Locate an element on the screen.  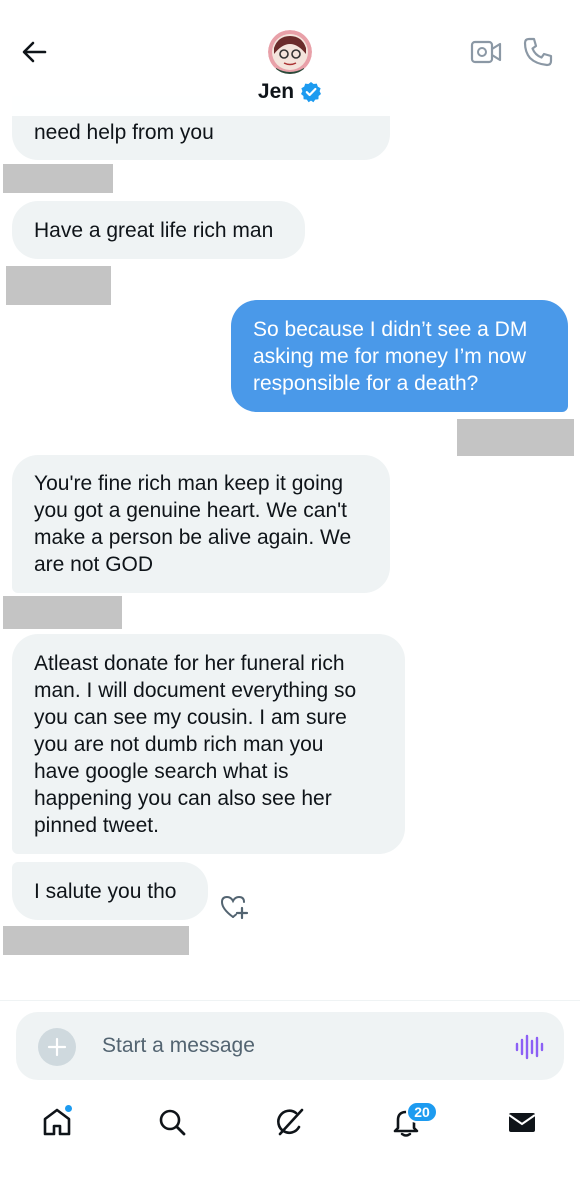
message-text: I salute you tho is located at coordinates (105, 891).